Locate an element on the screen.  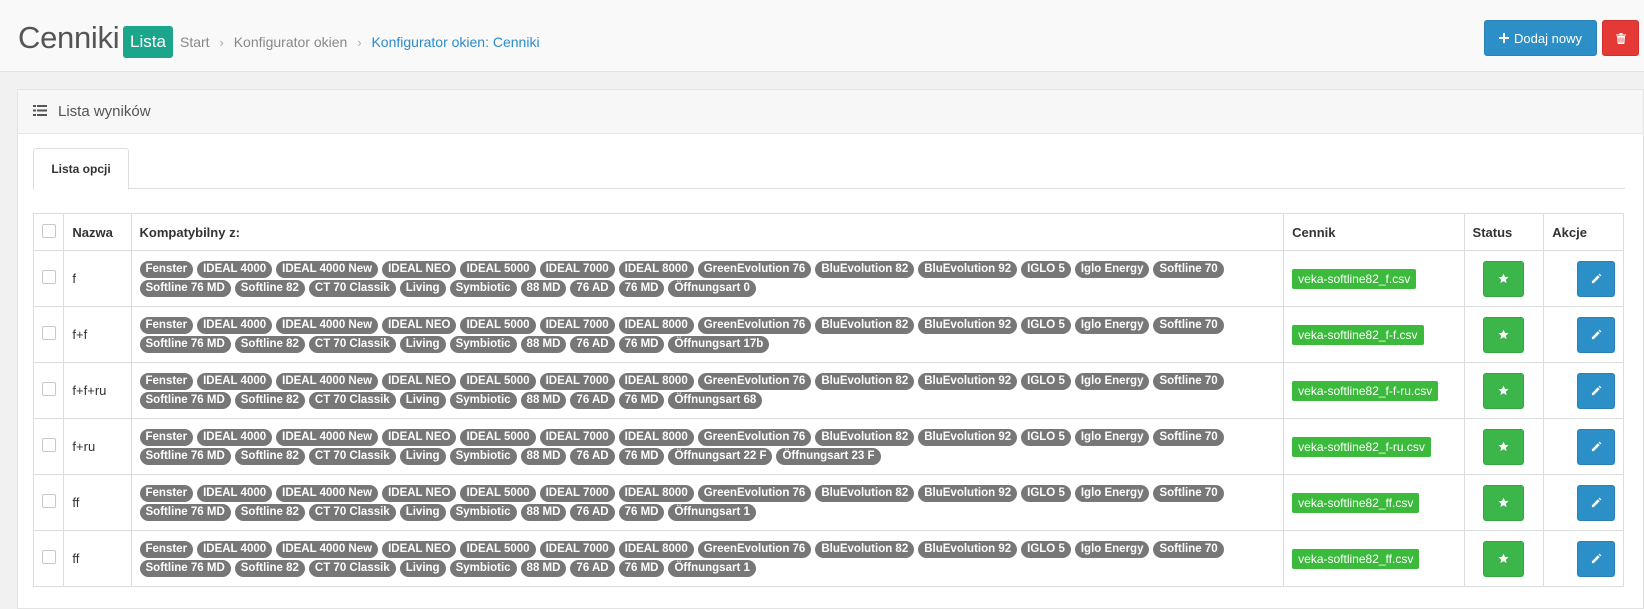
pencil-icon is located at coordinates (1596, 278).